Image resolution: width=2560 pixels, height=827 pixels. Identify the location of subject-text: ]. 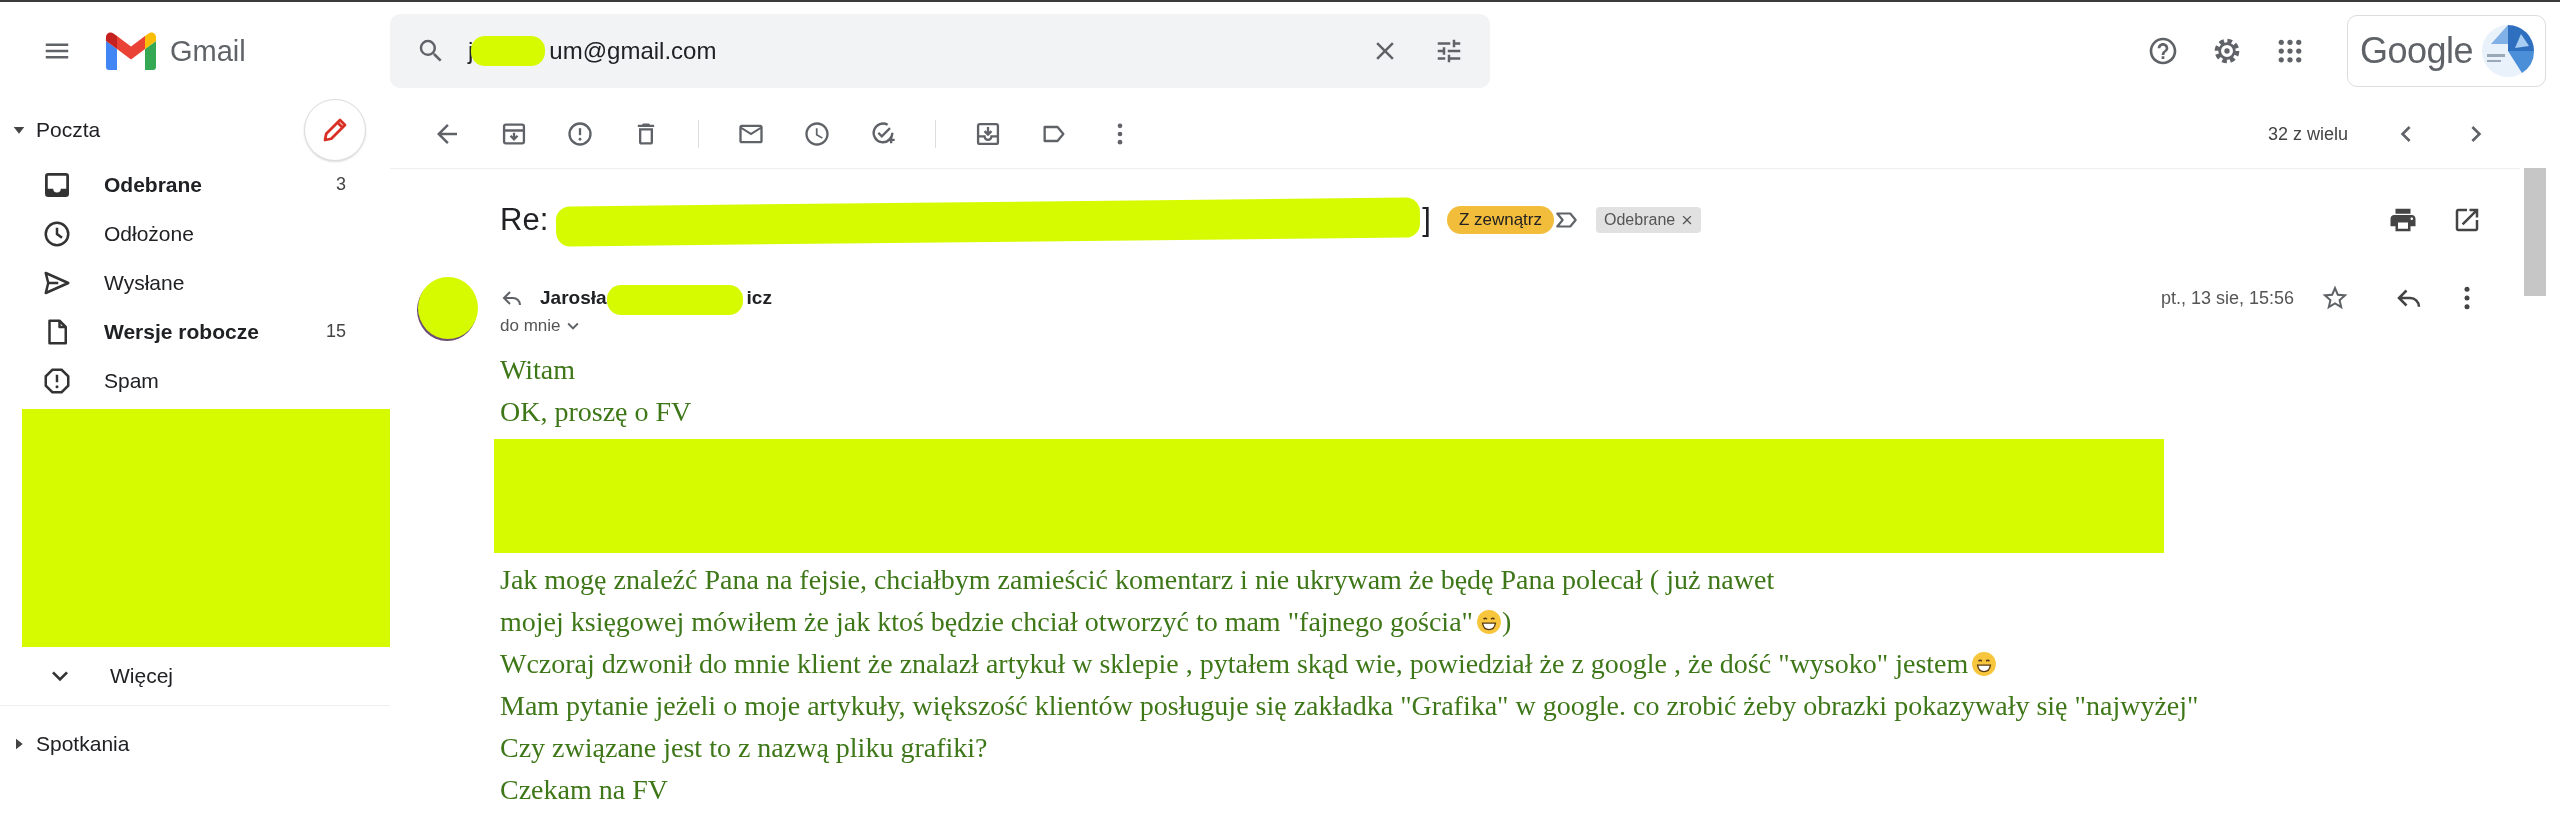
(1426, 220).